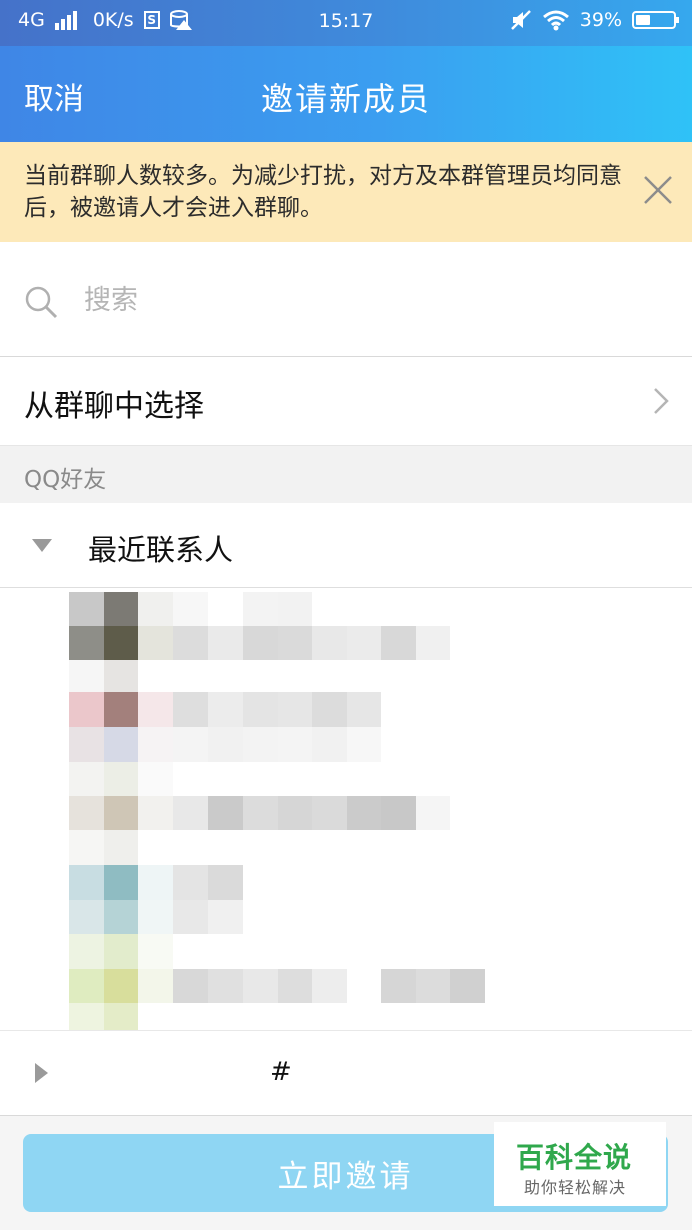 This screenshot has width=692, height=1230. Describe the element at coordinates (575, 1187) in the screenshot. I see `watermark-subtitle: 助你轻松解决` at that location.